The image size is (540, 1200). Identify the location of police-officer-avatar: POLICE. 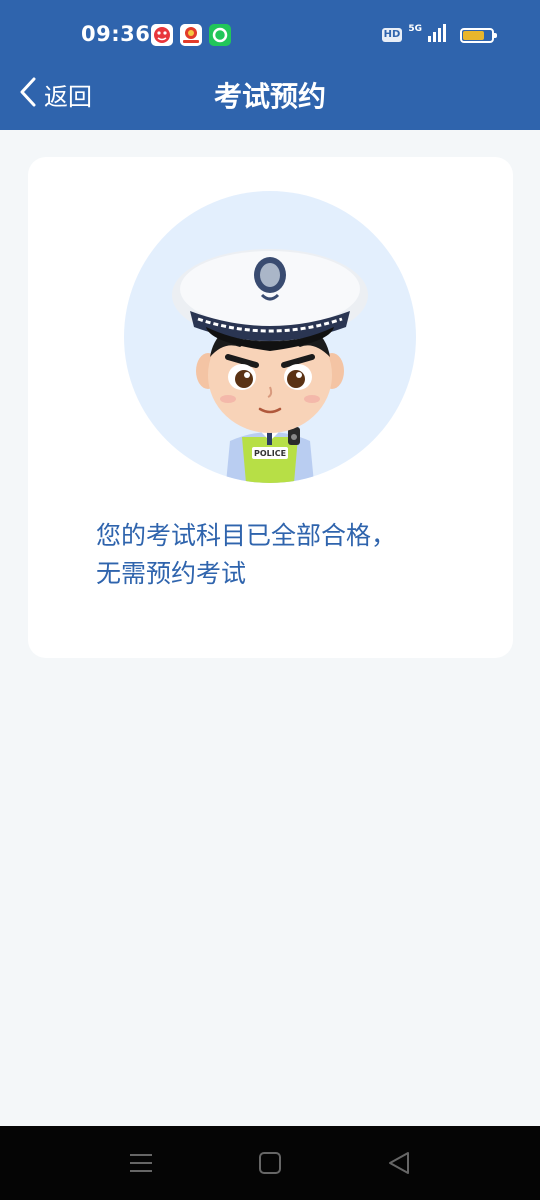
(270, 337).